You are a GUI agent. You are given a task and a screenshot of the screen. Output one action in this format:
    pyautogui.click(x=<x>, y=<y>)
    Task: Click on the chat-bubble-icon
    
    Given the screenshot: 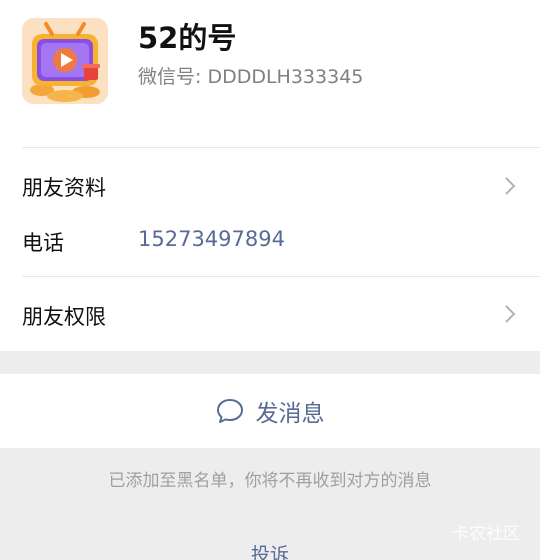 What is the action you would take?
    pyautogui.click(x=229, y=411)
    